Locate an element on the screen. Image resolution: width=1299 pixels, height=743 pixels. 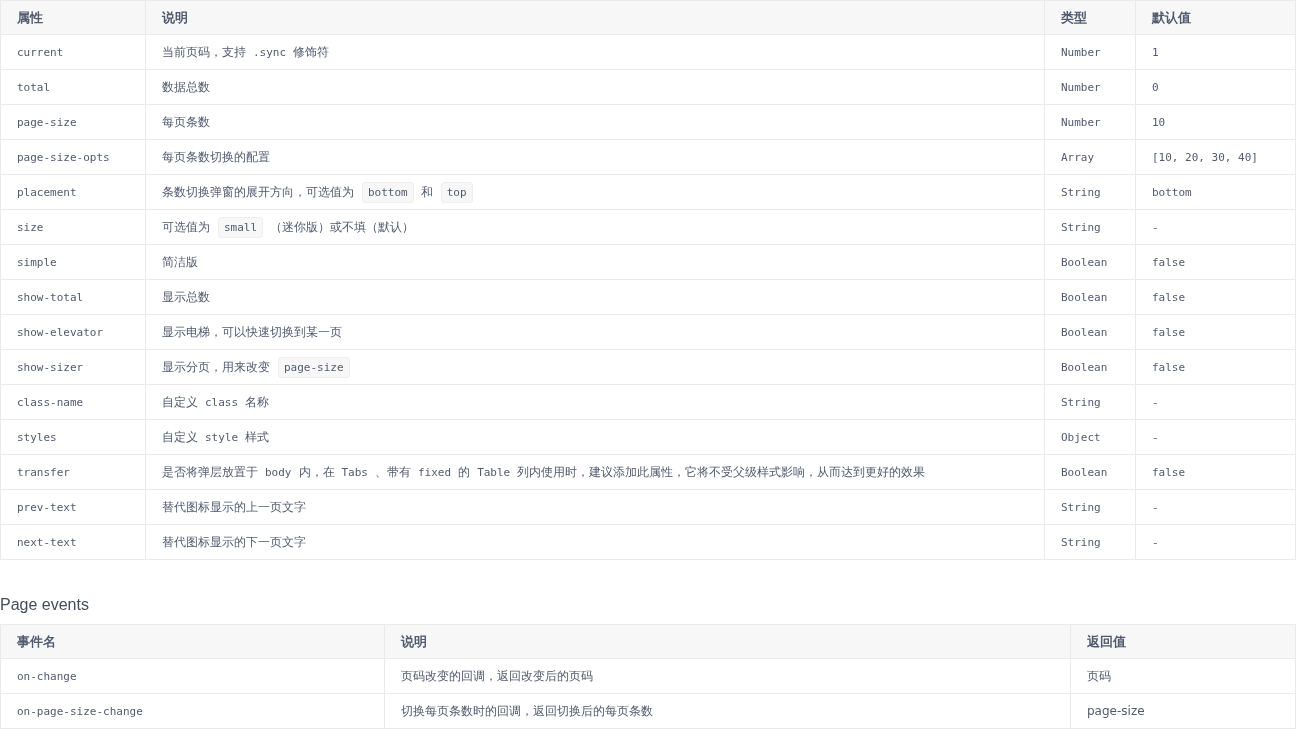
table-cell: show-elevator is located at coordinates (73, 332).